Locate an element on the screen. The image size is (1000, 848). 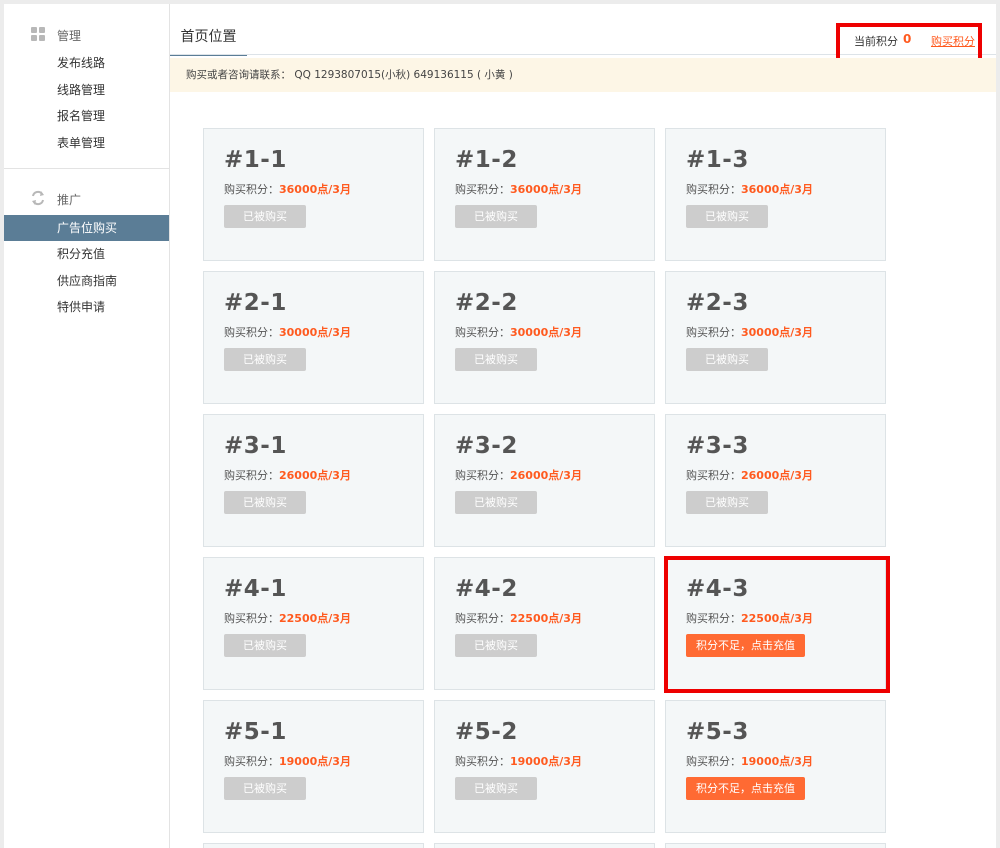
sidebar-item-form-manage: 表单管理 is located at coordinates (86, 143).